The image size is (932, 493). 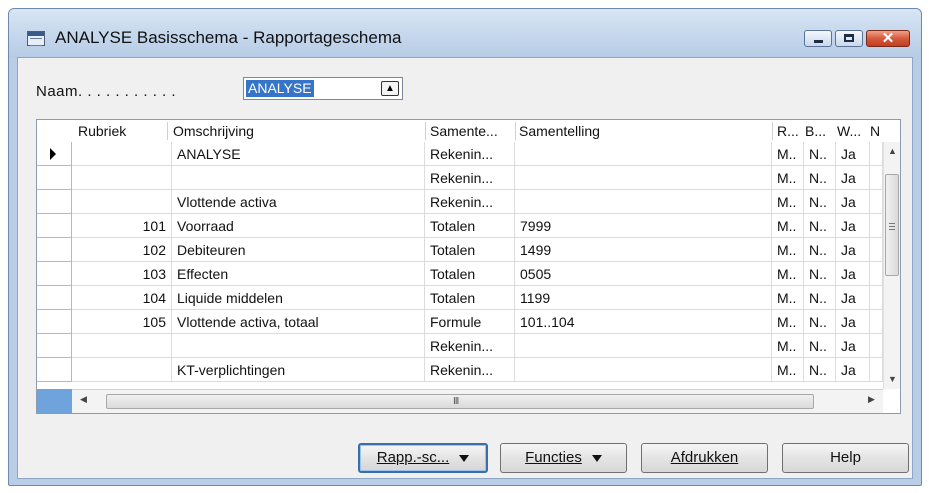 What do you see at coordinates (465, 33) in the screenshot?
I see `title-bar: ANALYSE Basisschema - Rapportageschema ✕` at bounding box center [465, 33].